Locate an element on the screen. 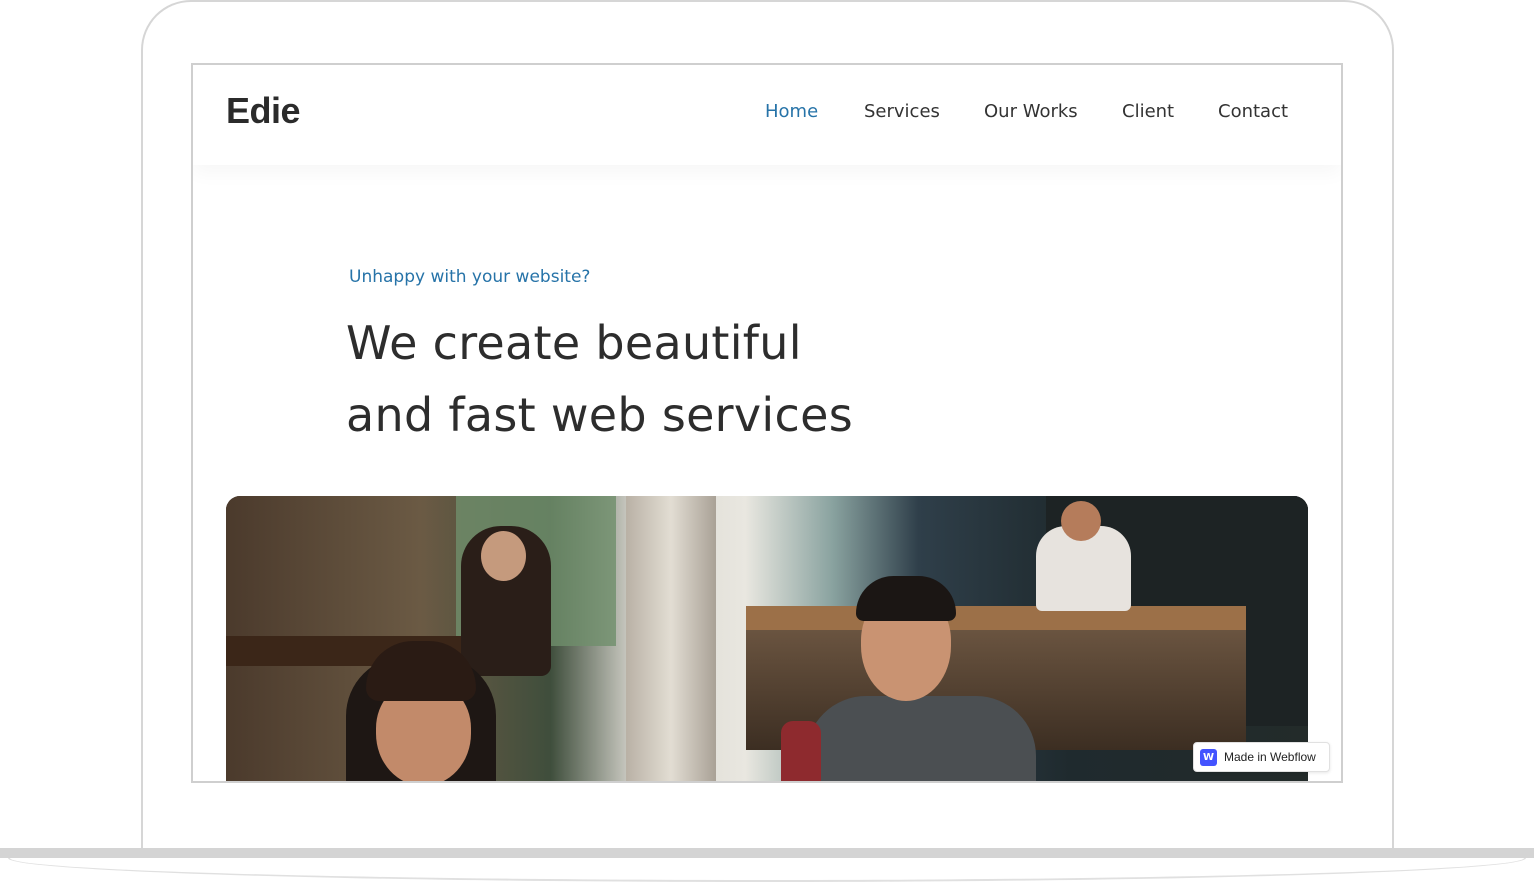 The image size is (1534, 882). laptop-base-curve is located at coordinates (767, 870).